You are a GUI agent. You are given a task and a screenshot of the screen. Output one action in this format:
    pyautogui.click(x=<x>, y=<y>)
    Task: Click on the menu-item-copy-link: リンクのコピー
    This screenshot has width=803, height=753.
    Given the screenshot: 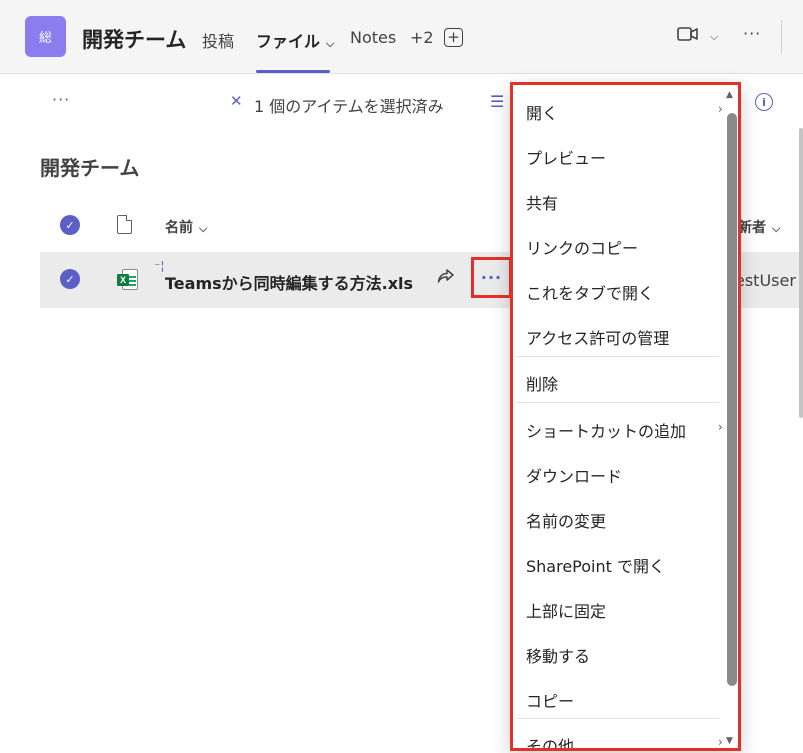 What is the action you would take?
    pyautogui.click(x=582, y=247)
    